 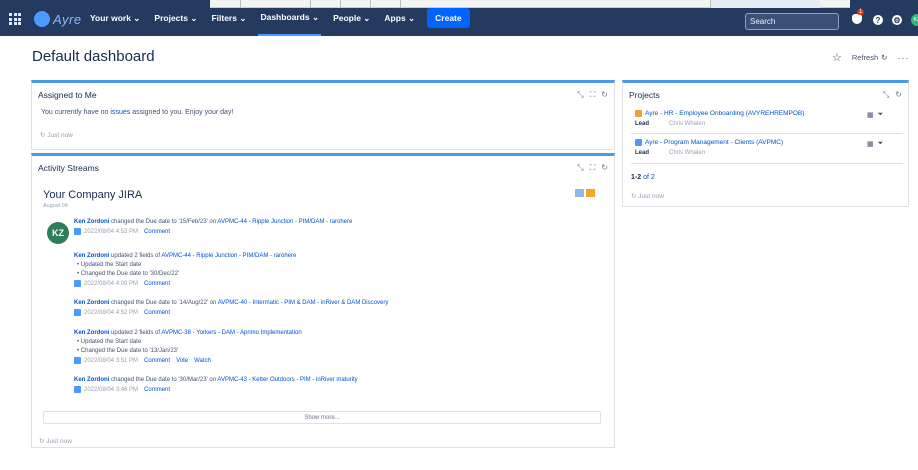 What do you see at coordinates (290, 18) in the screenshot?
I see `nav-dashboards: Dashboards ⌄` at bounding box center [290, 18].